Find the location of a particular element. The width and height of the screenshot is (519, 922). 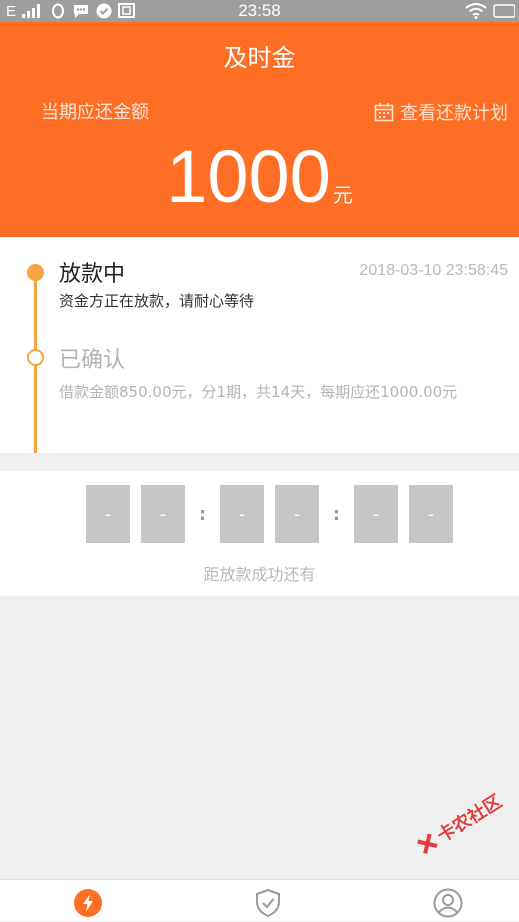

shield-check-icon is located at coordinates (268, 903).